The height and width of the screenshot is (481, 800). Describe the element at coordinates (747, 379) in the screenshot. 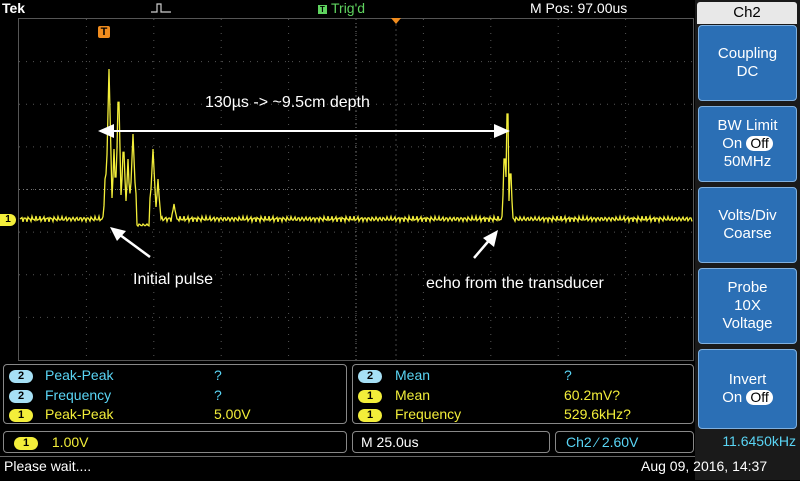

I see `invert-label: Invert` at that location.